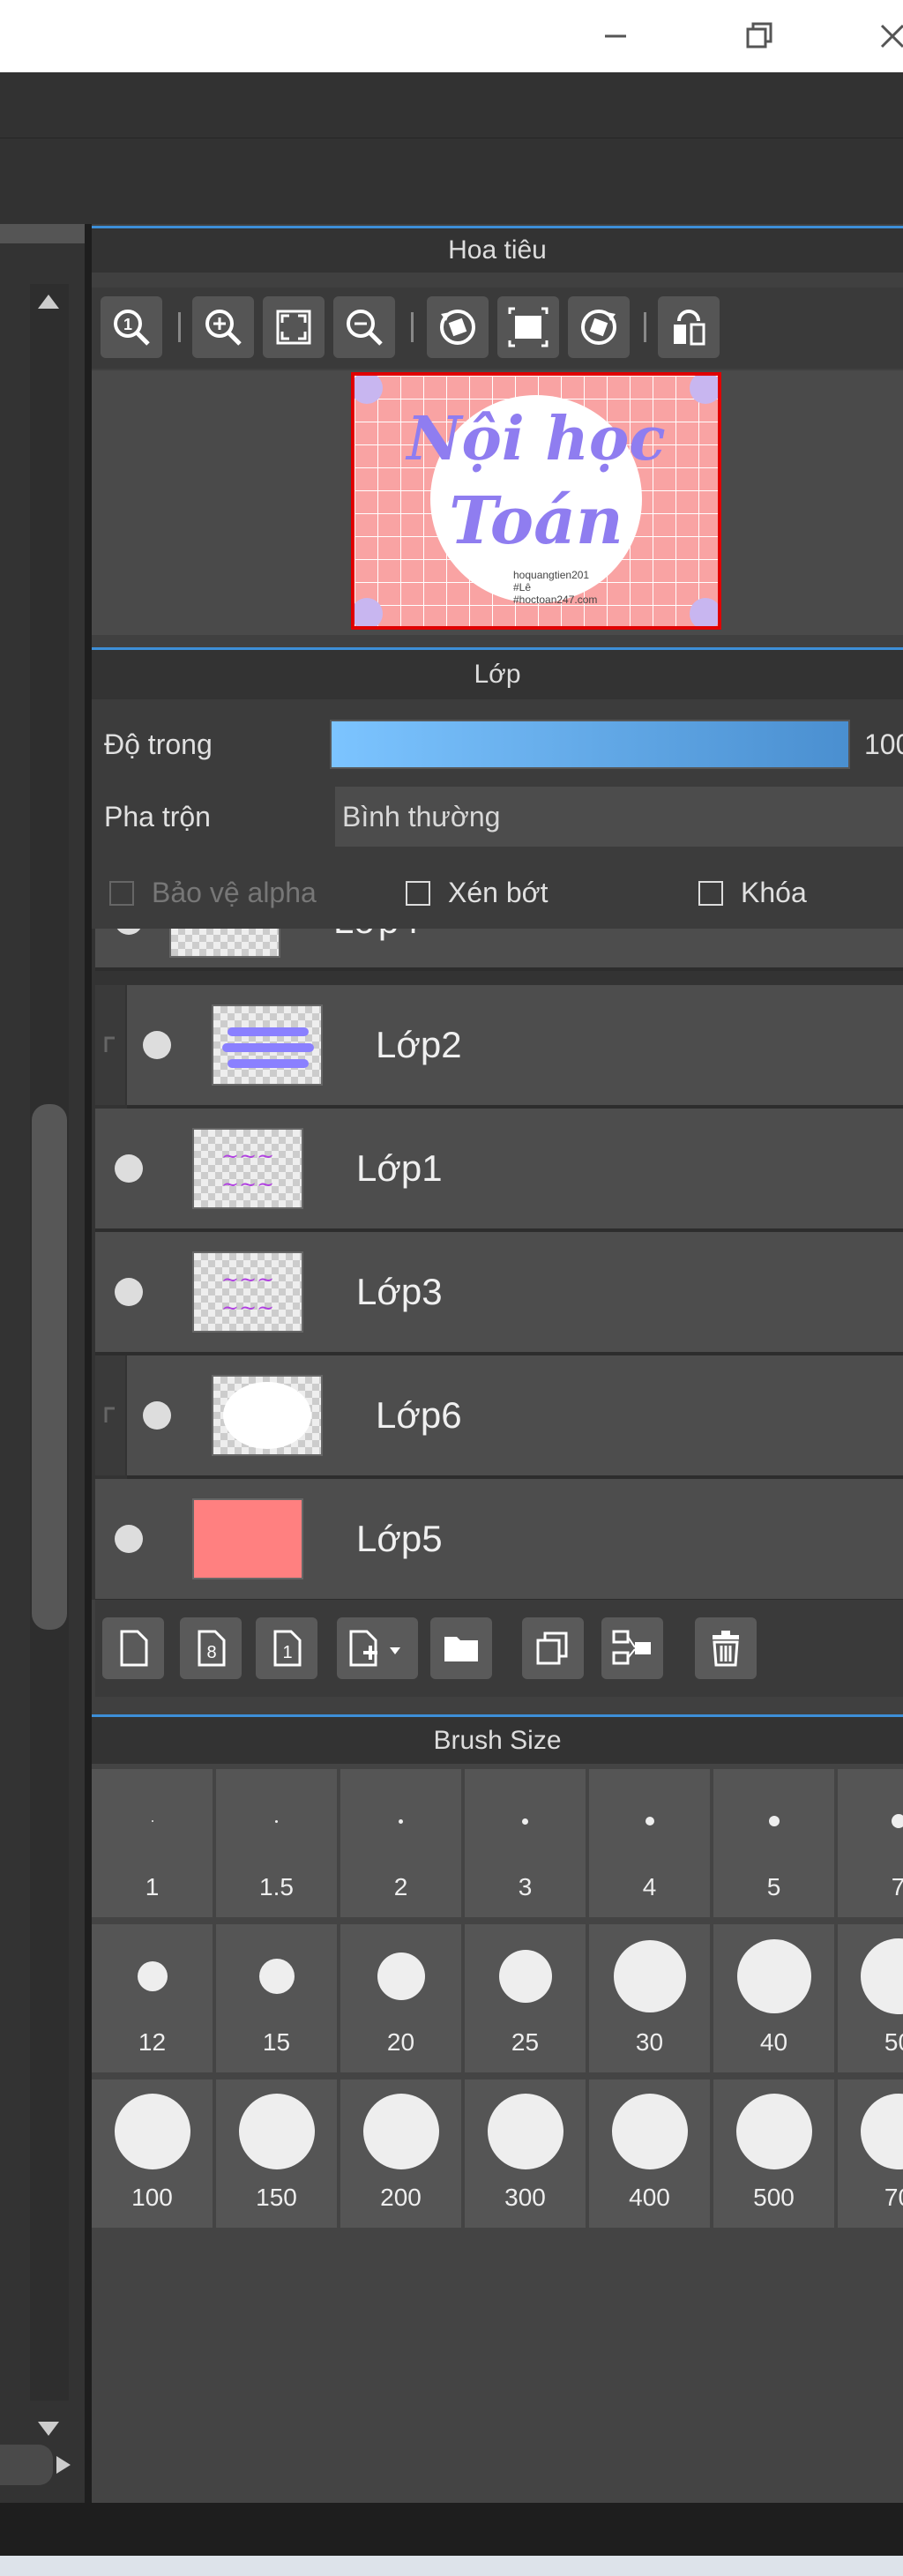 Image resolution: width=903 pixels, height=2576 pixels. I want to click on brush-size-label: 50, so click(893, 2042).